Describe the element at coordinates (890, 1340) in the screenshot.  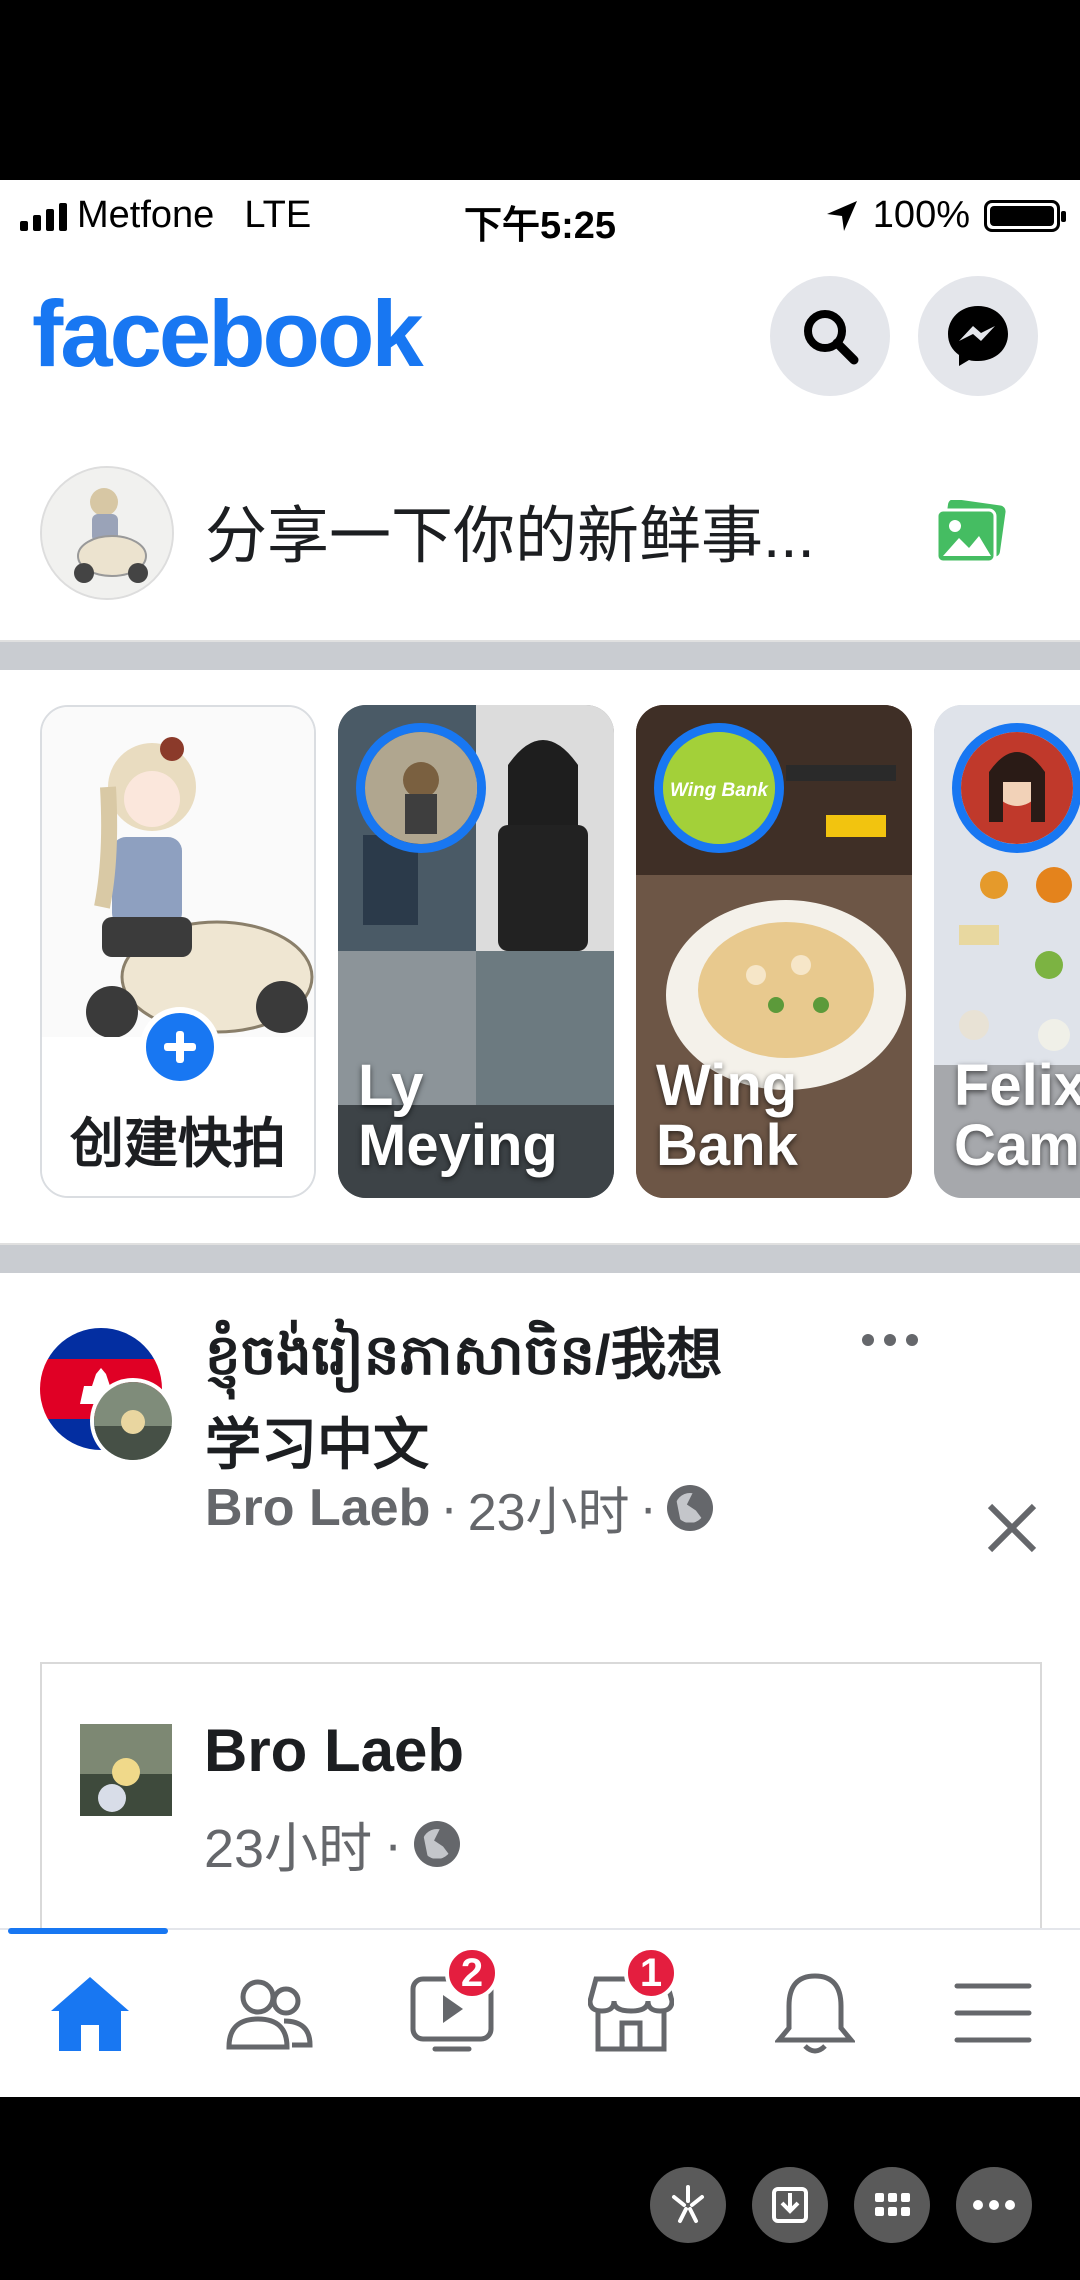
I see `post-more-button` at that location.